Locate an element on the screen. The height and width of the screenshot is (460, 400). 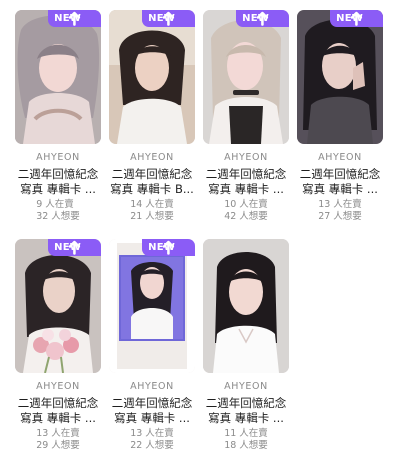
product-stats: 9 人在賣 32 人想要 is located at coordinates (58, 211).